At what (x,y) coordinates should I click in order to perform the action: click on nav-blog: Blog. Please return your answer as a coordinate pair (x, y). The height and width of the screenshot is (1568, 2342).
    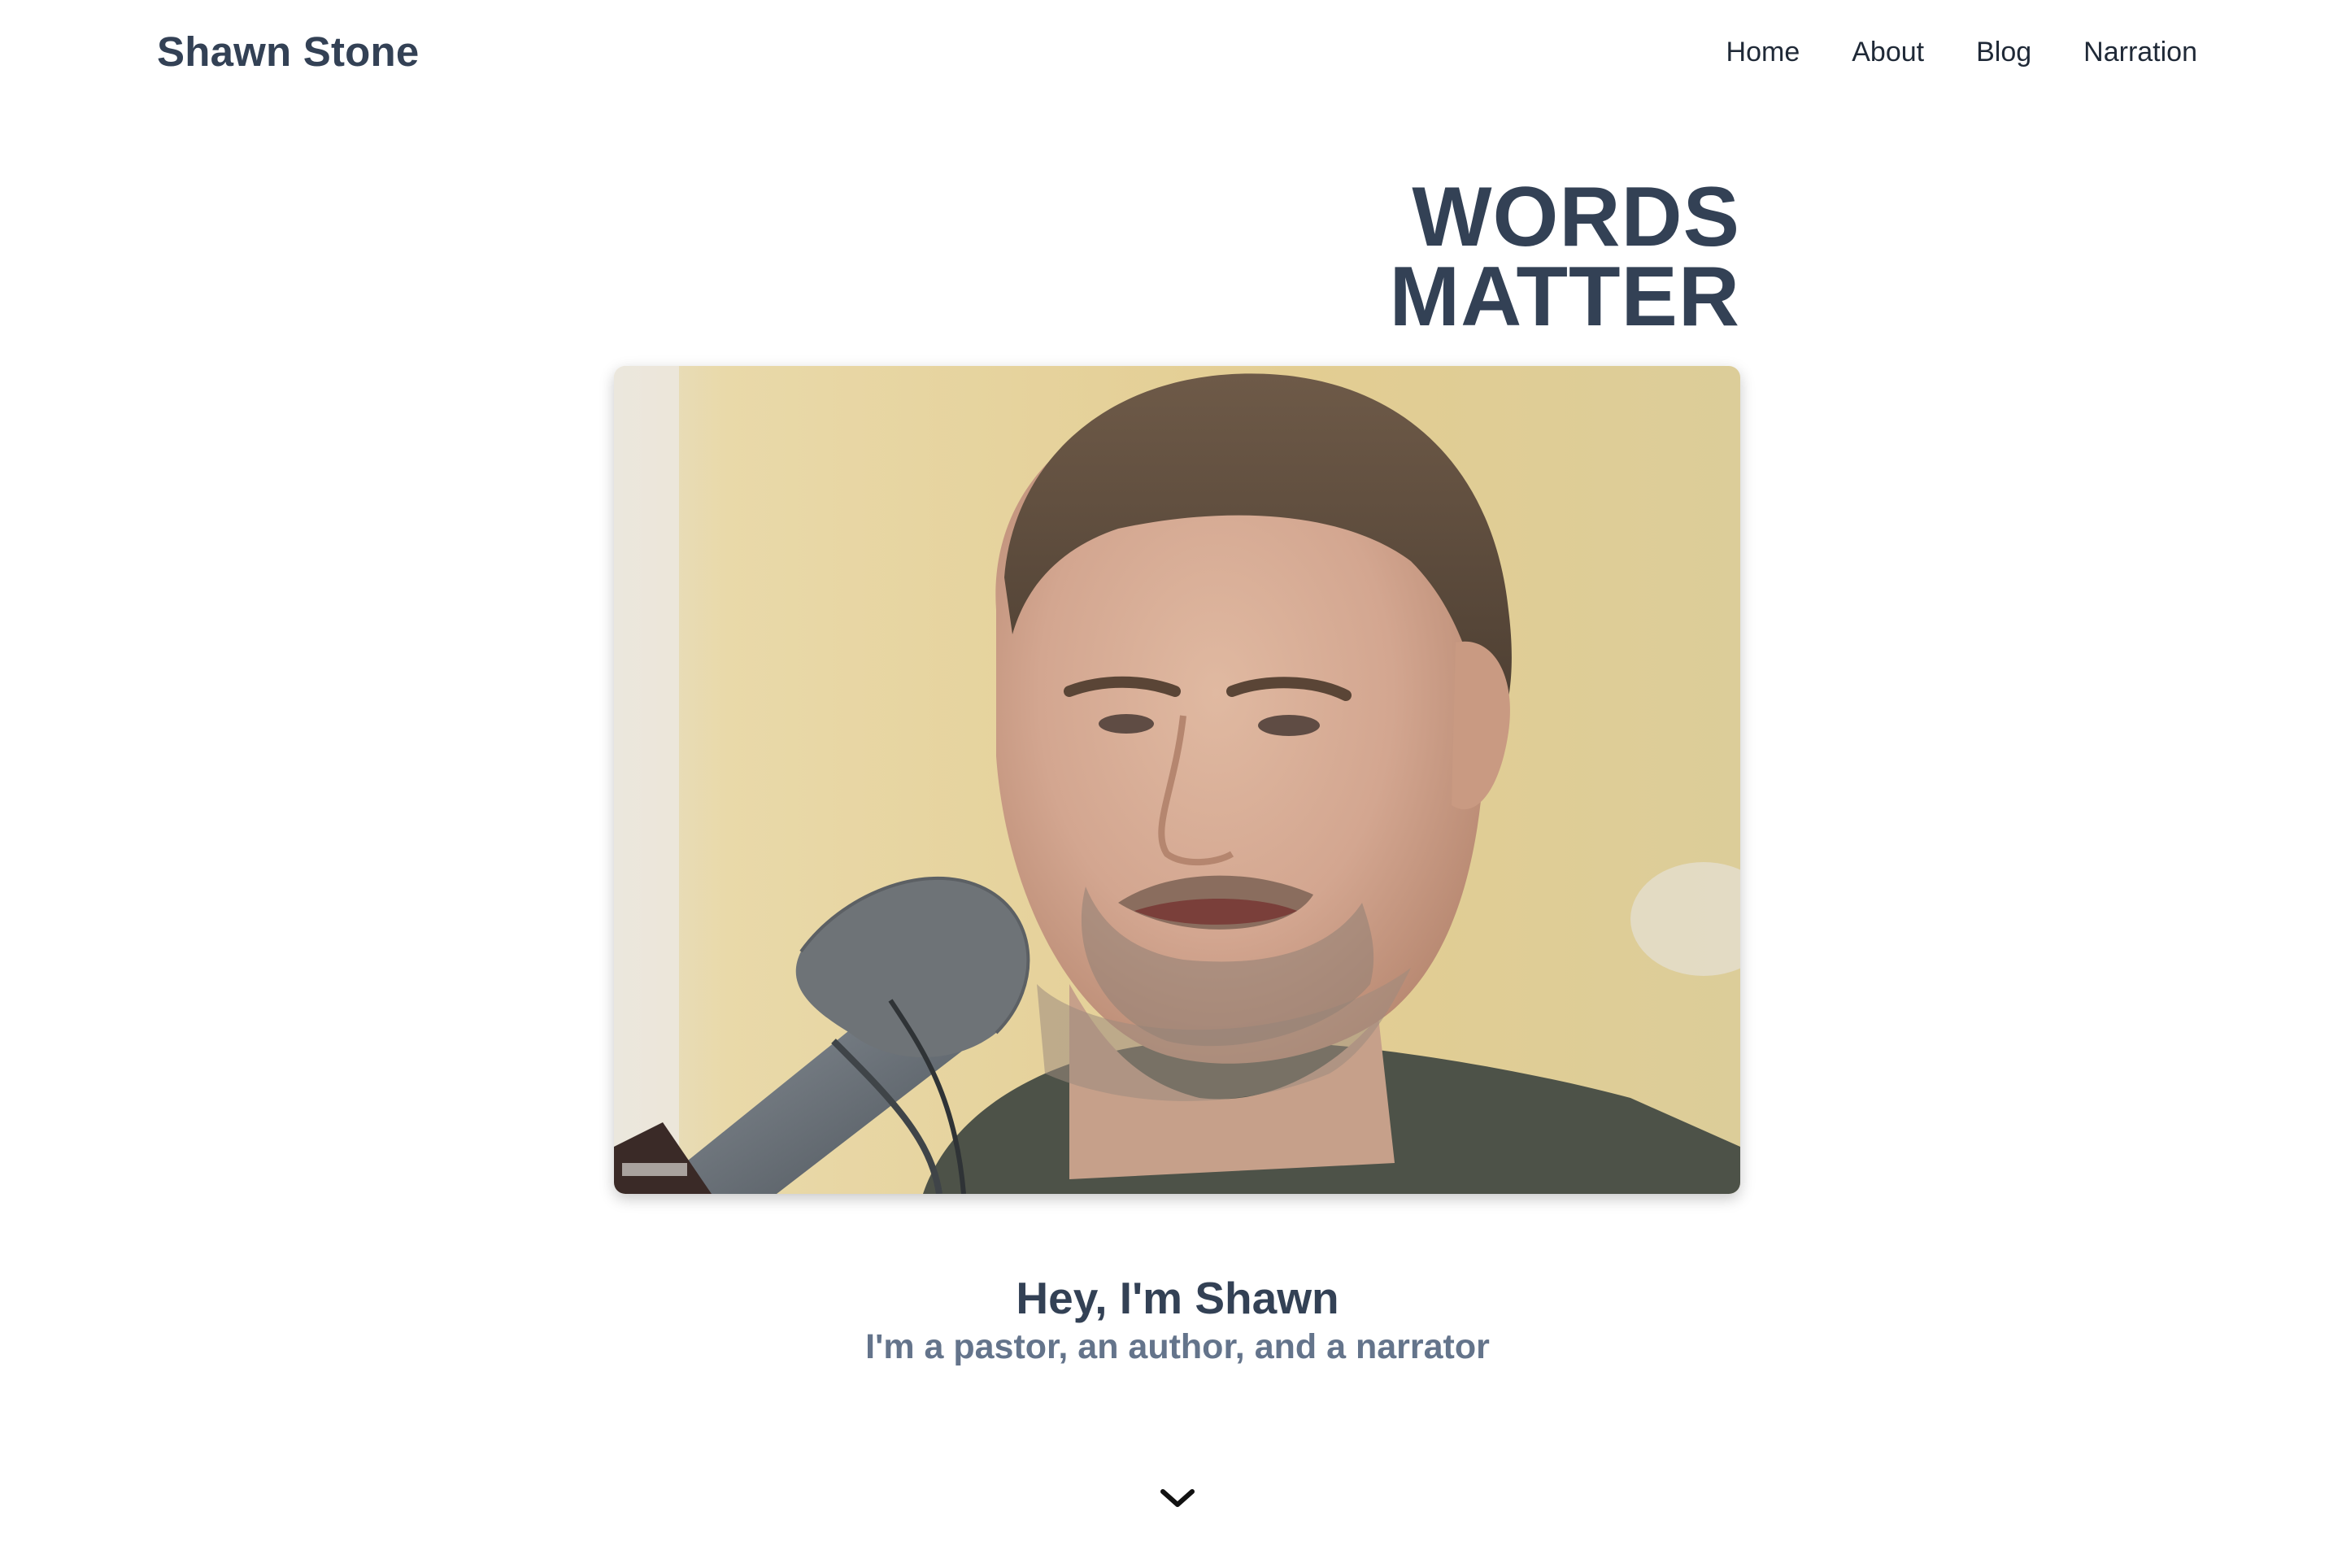
    Looking at the image, I should click on (2003, 52).